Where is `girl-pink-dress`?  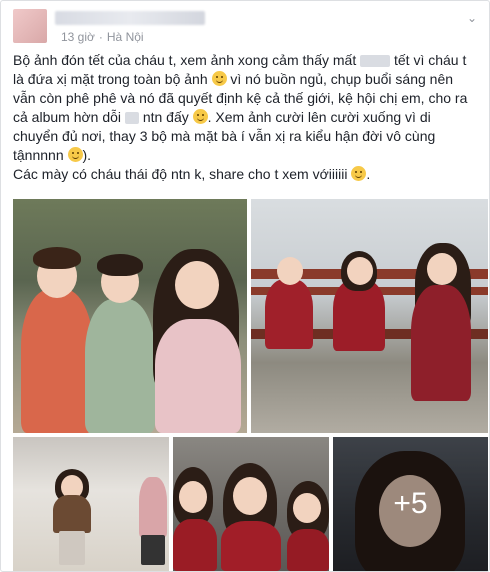 girl-pink-dress is located at coordinates (198, 376).